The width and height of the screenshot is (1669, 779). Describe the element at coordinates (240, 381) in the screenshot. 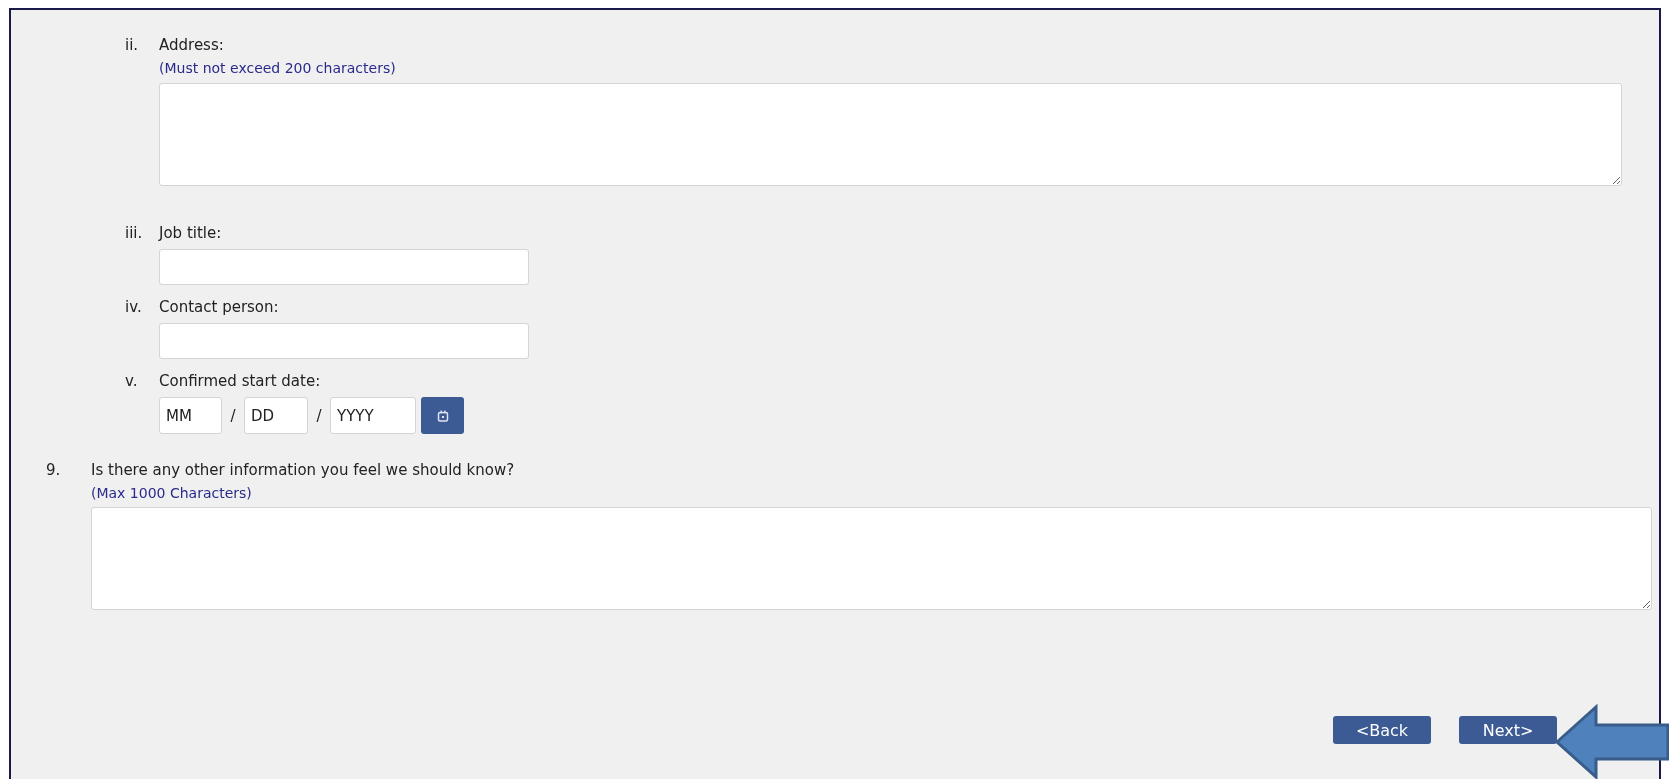

I see `field-label: Confirmed start date:` at that location.